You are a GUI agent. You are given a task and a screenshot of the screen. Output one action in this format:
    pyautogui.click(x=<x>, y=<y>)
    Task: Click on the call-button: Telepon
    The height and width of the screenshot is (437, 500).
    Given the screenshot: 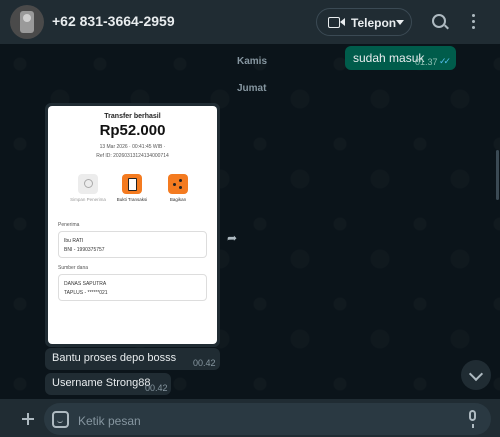 What is the action you would take?
    pyautogui.click(x=364, y=22)
    